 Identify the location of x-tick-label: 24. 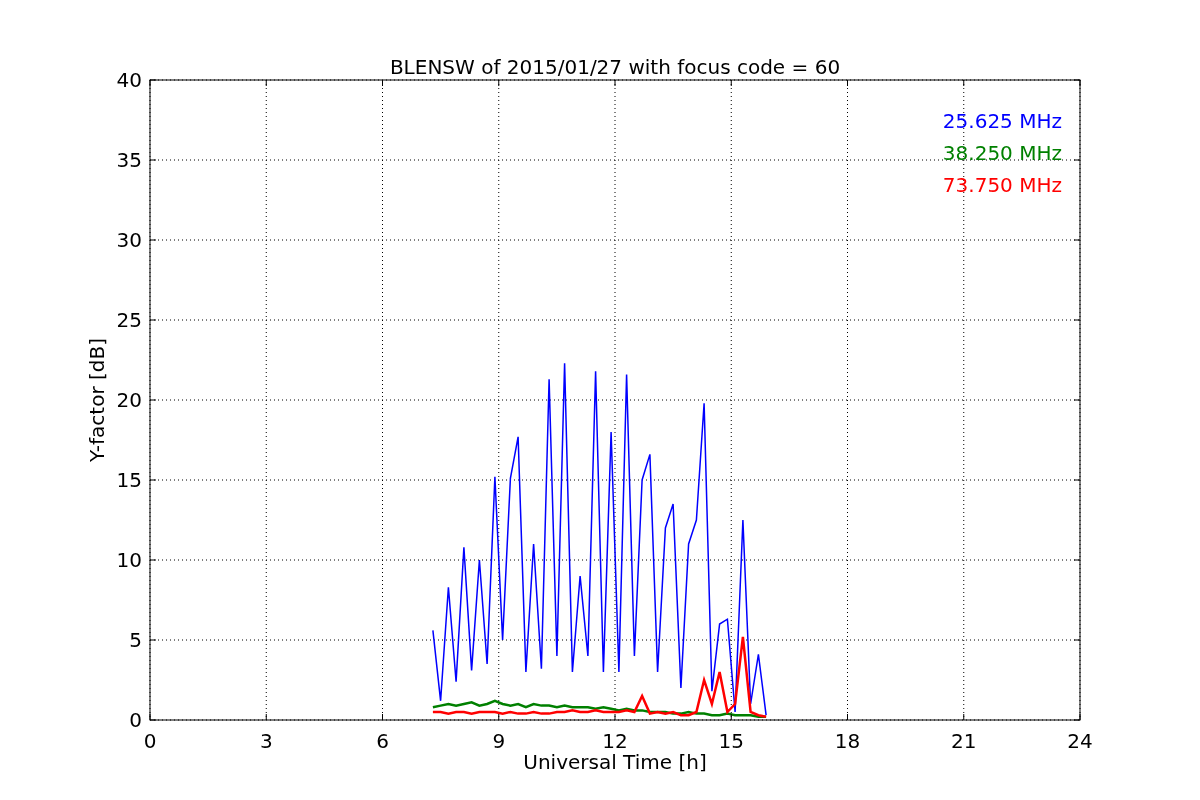
(1080, 741).